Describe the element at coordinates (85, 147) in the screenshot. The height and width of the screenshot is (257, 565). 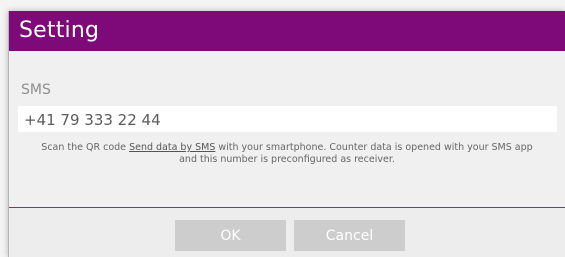
I see `hint-text-before: Scan the QR code` at that location.